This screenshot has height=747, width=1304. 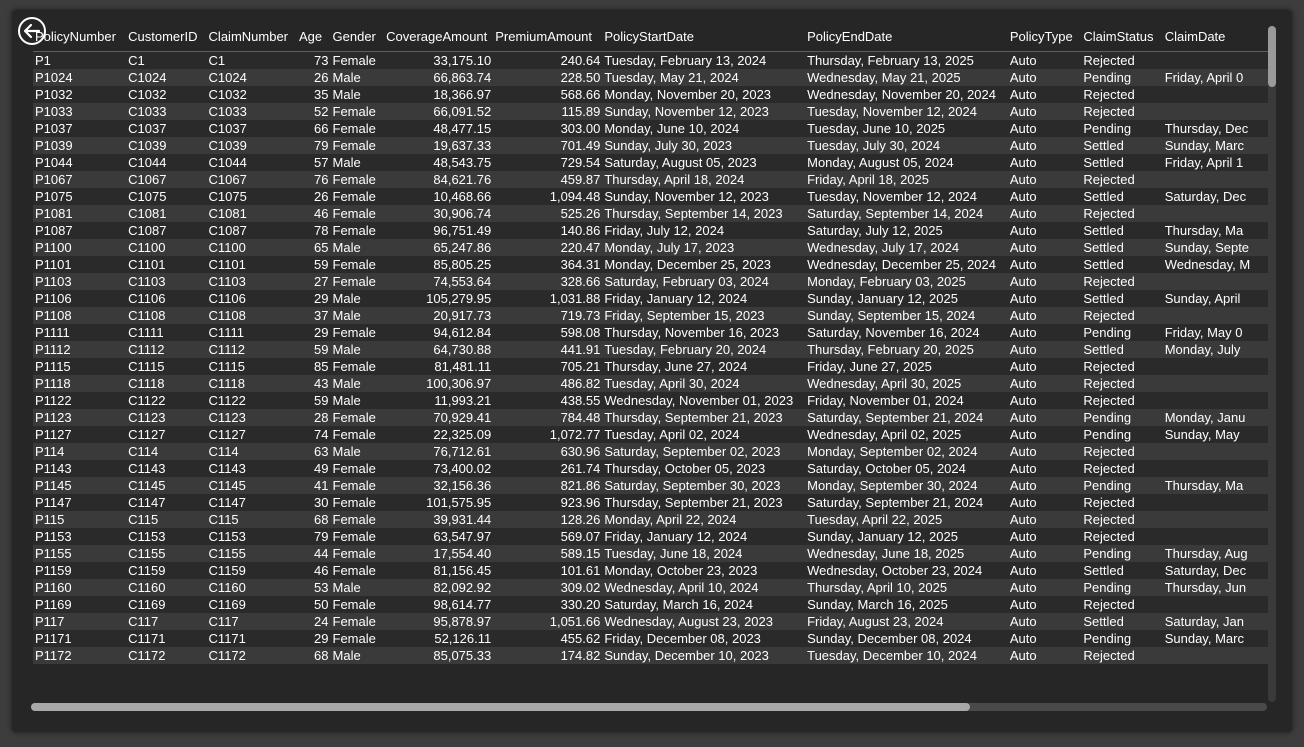 What do you see at coordinates (53, 434) in the screenshot?
I see `table-cell-policynumber: P1127` at bounding box center [53, 434].